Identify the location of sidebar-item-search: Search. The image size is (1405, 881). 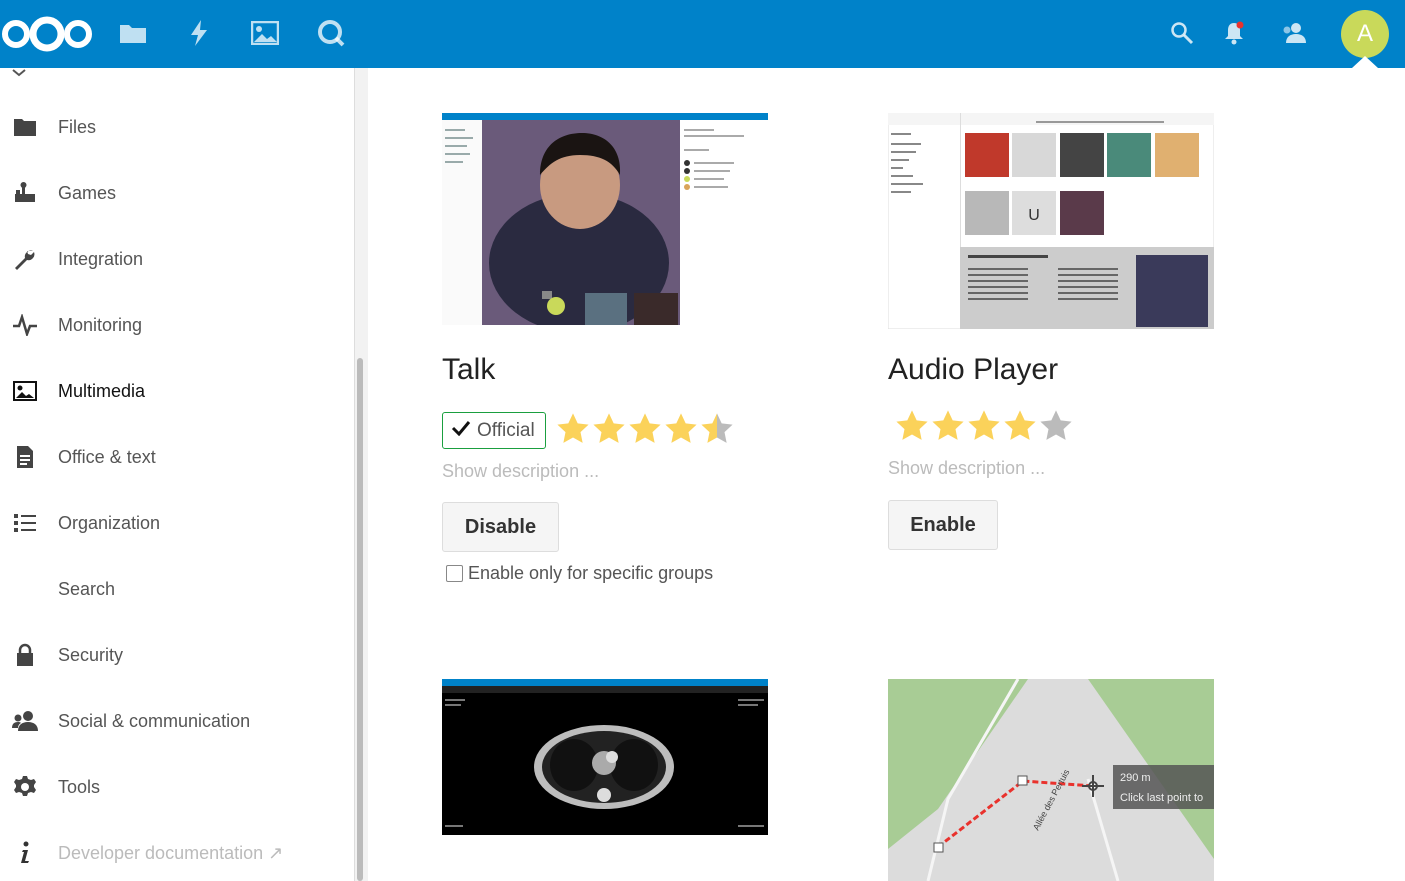
(177, 589).